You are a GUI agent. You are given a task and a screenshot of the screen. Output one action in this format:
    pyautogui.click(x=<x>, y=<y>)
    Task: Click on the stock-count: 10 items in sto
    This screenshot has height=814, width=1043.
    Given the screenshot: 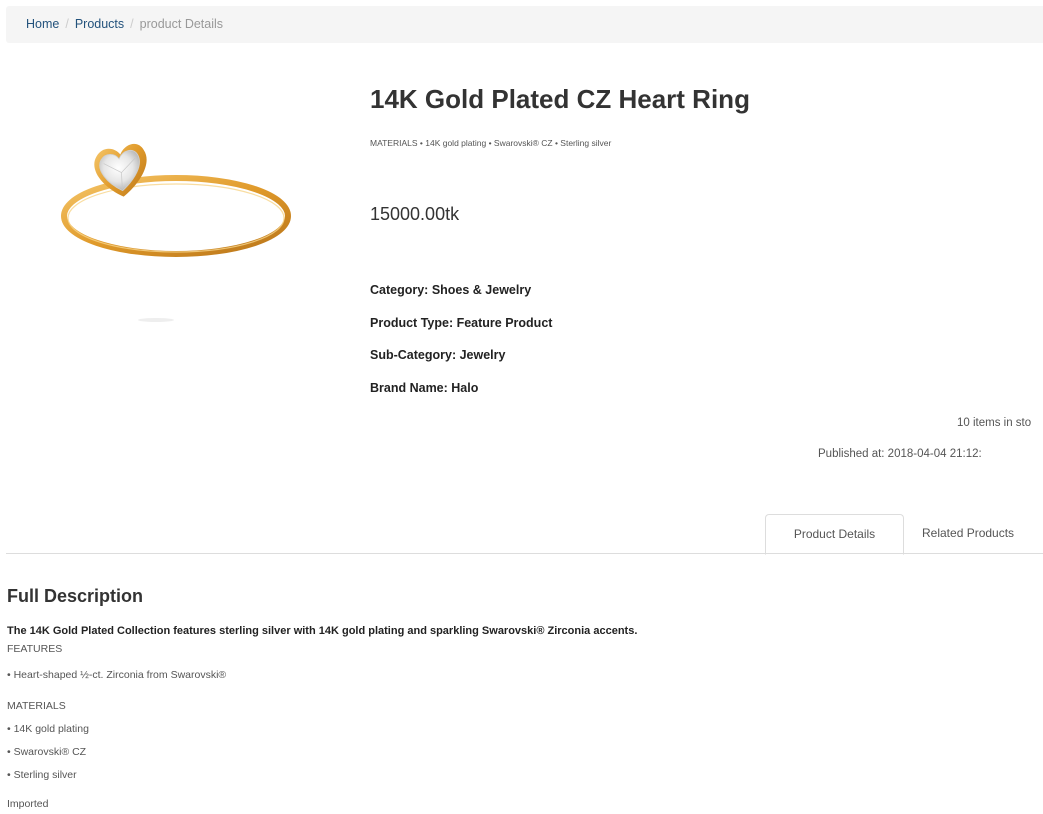 What is the action you would take?
    pyautogui.click(x=994, y=423)
    